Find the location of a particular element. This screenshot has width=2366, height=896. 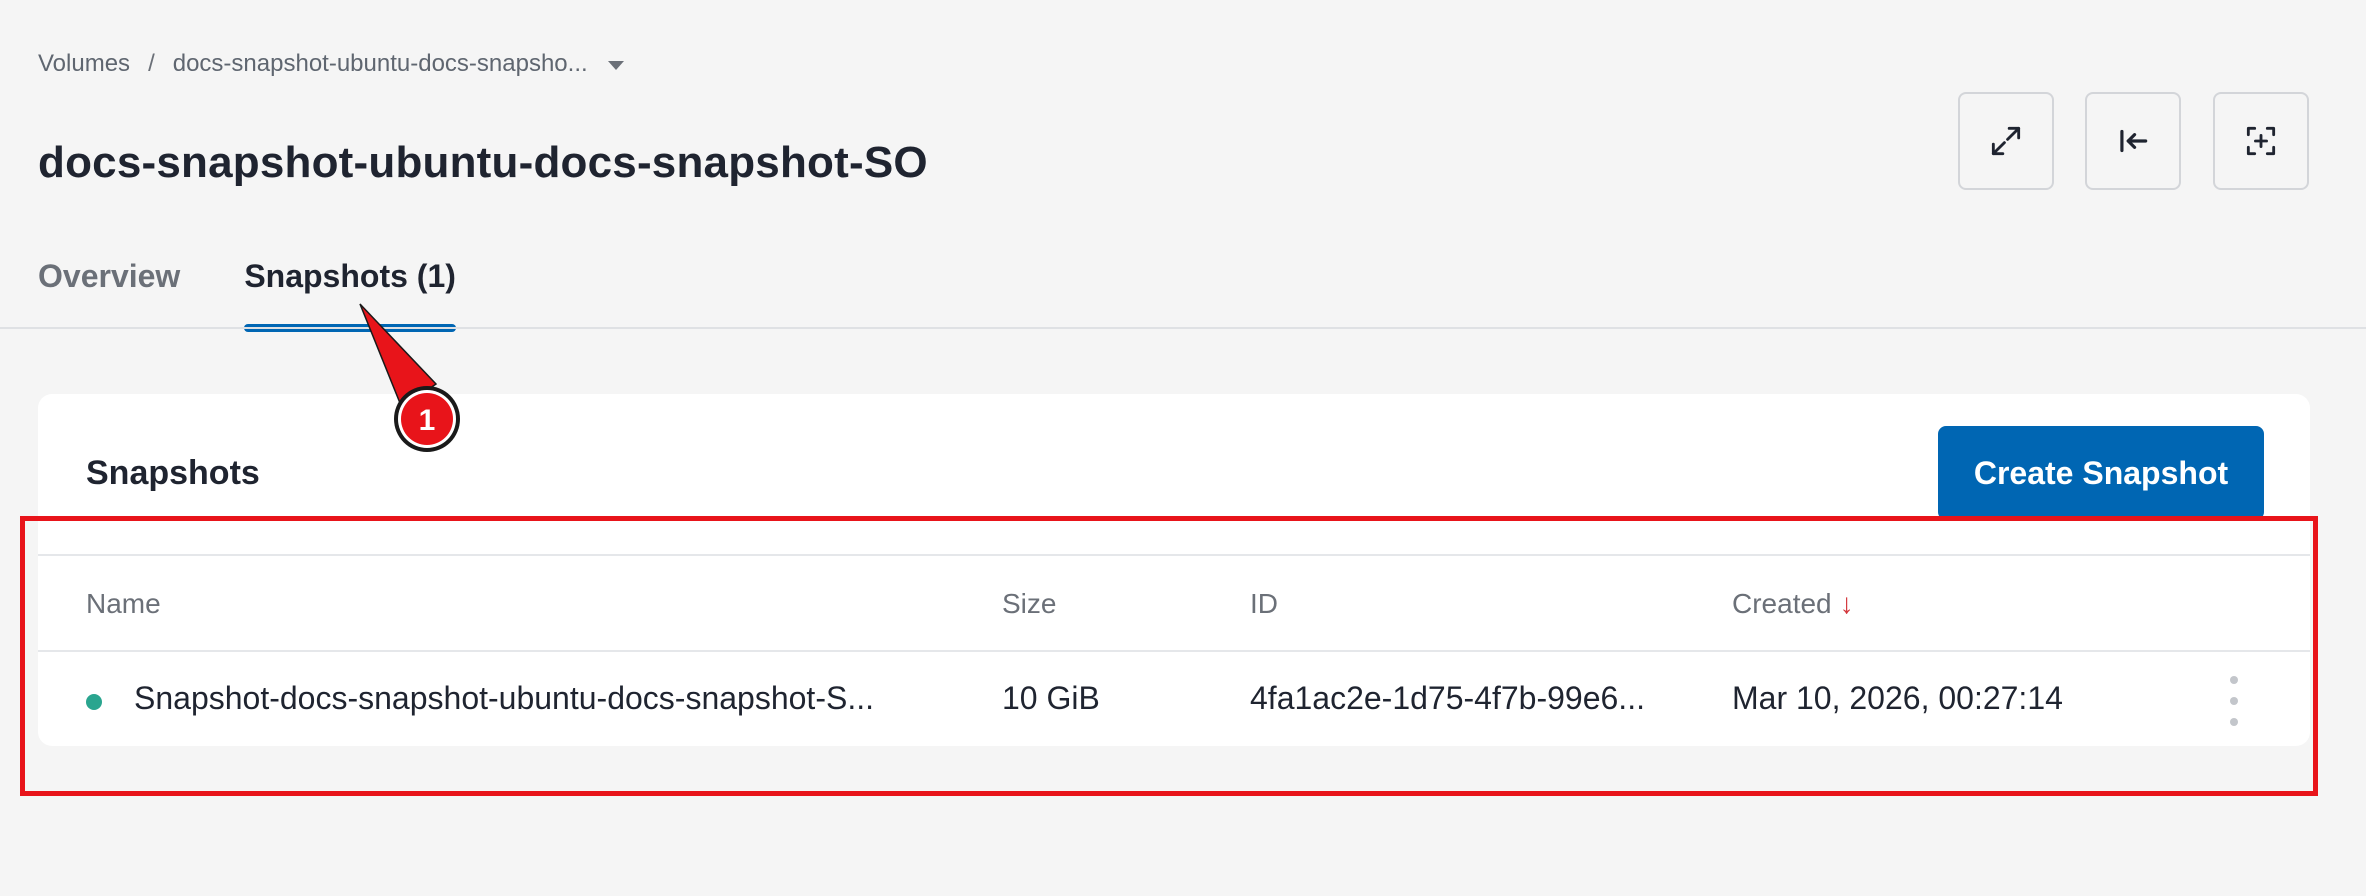

tab-overview: Overview is located at coordinates (109, 288).